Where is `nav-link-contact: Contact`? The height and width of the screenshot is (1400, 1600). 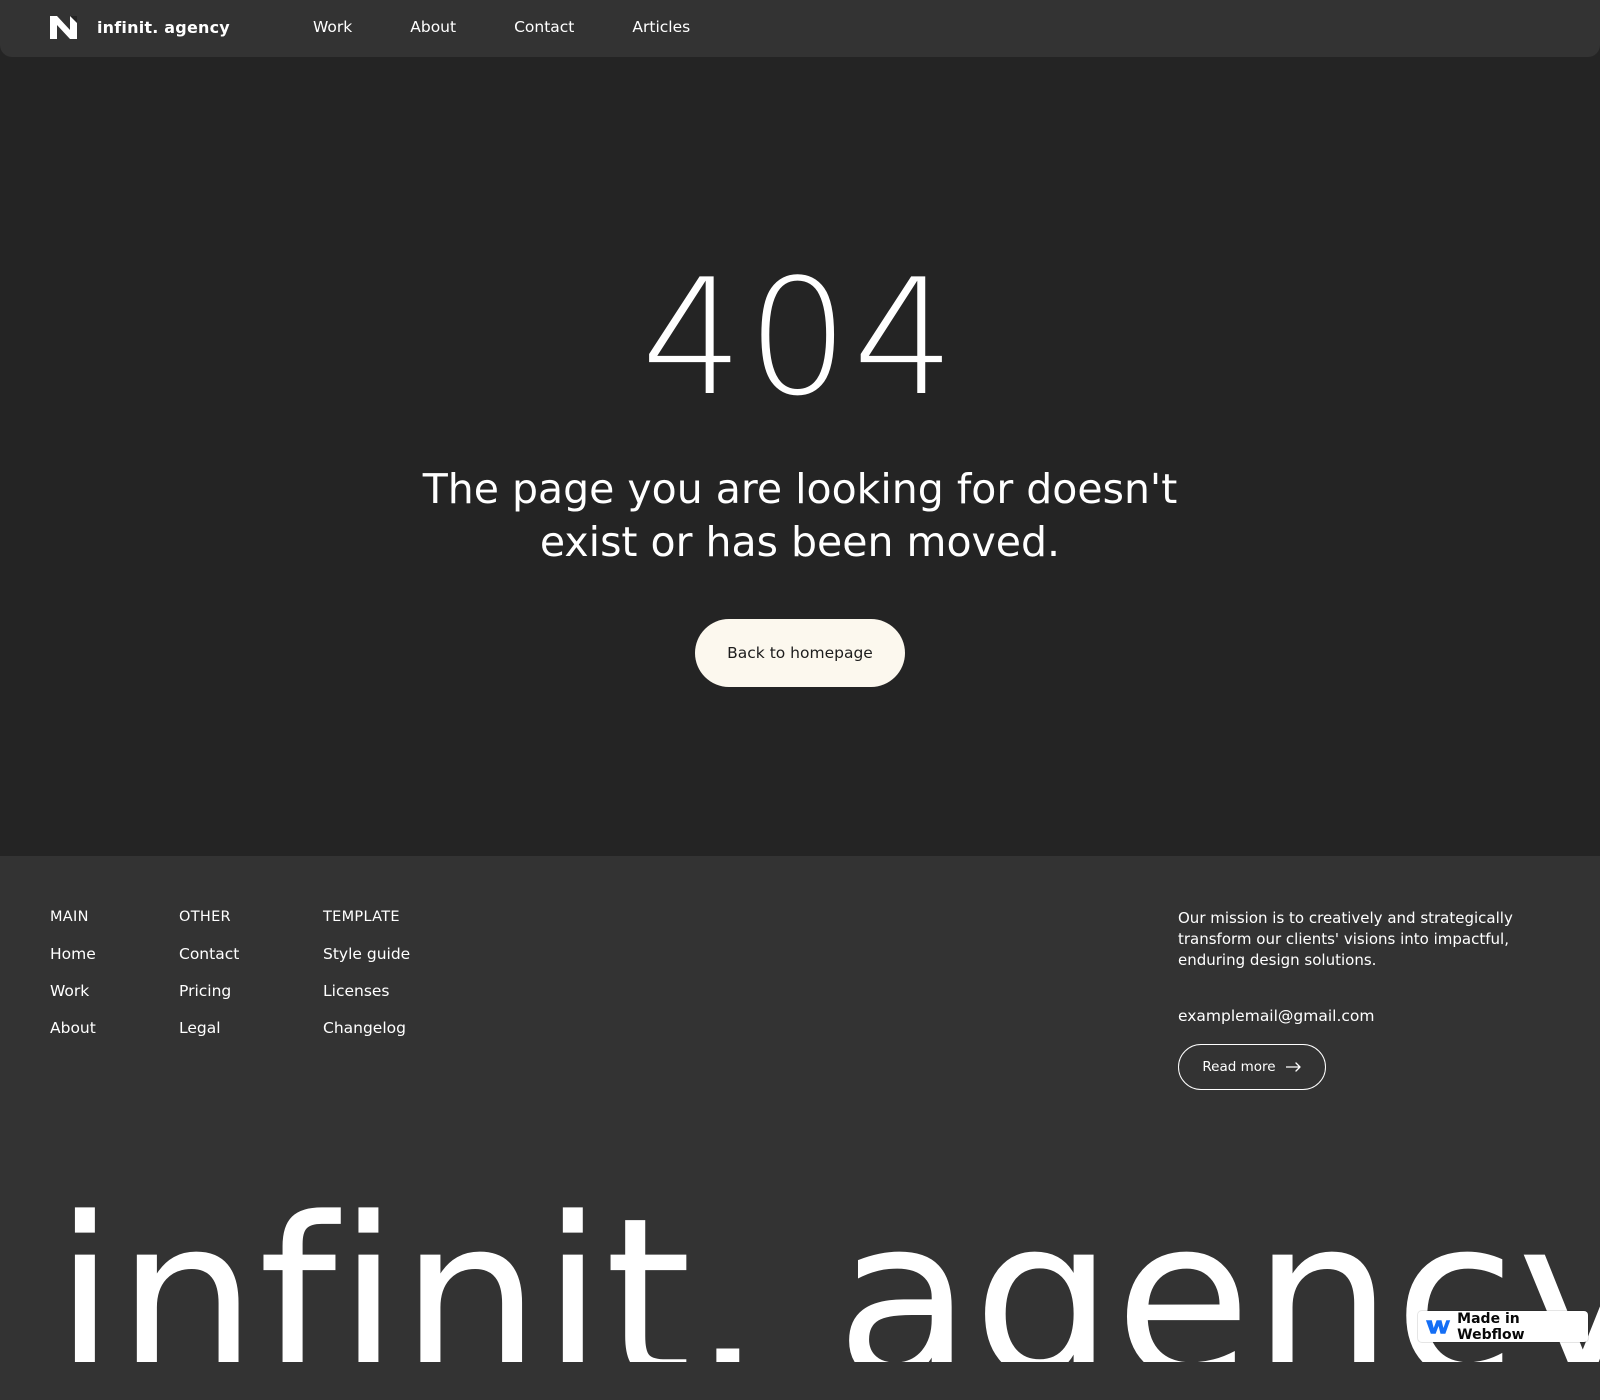
nav-link-contact: Contact is located at coordinates (544, 27).